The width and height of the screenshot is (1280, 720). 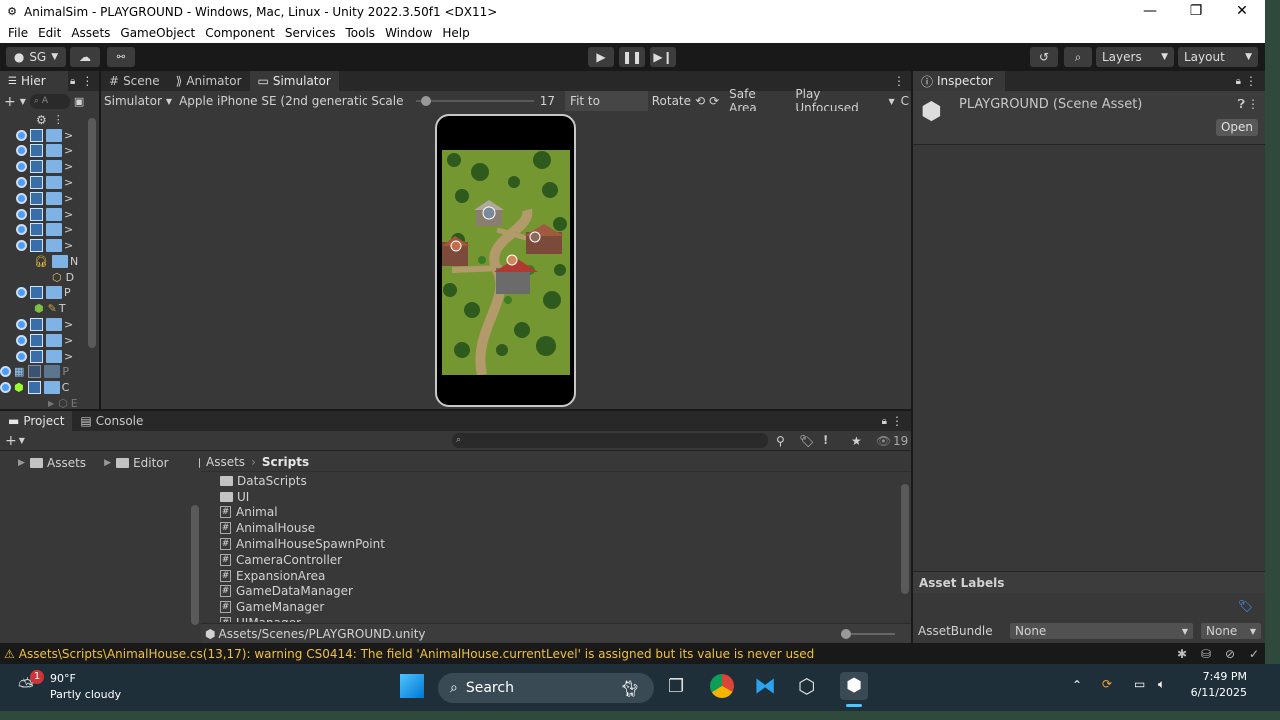 I want to click on menu-services: Services, so click(x=310, y=33).